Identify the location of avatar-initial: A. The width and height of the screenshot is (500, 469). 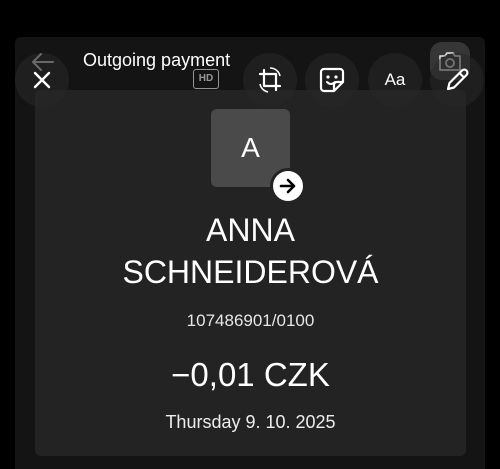
(250, 147).